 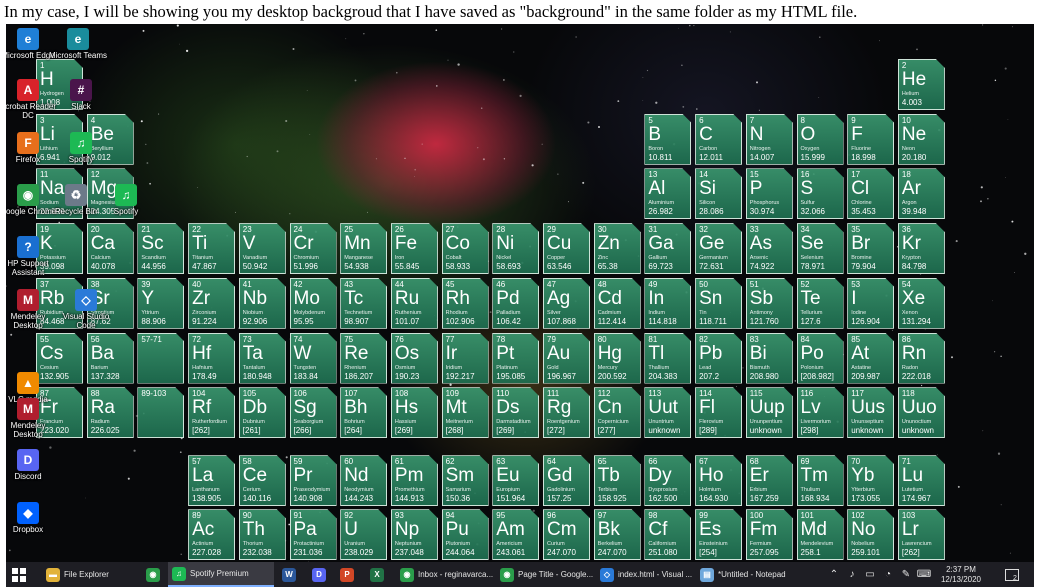 I want to click on element-symbol: F, so click(x=857, y=134).